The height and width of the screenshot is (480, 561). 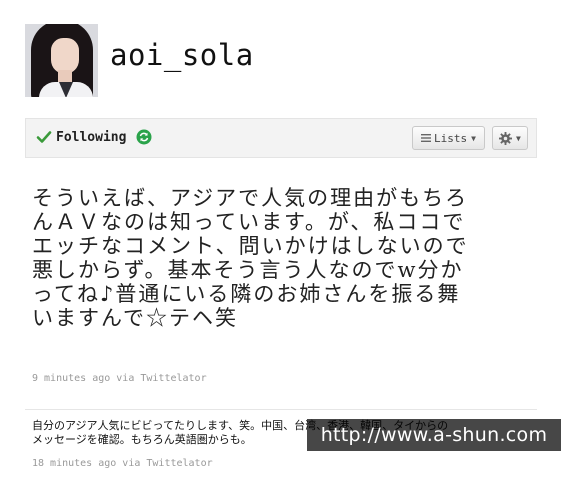 I want to click on settings-button: ▼, so click(x=510, y=138).